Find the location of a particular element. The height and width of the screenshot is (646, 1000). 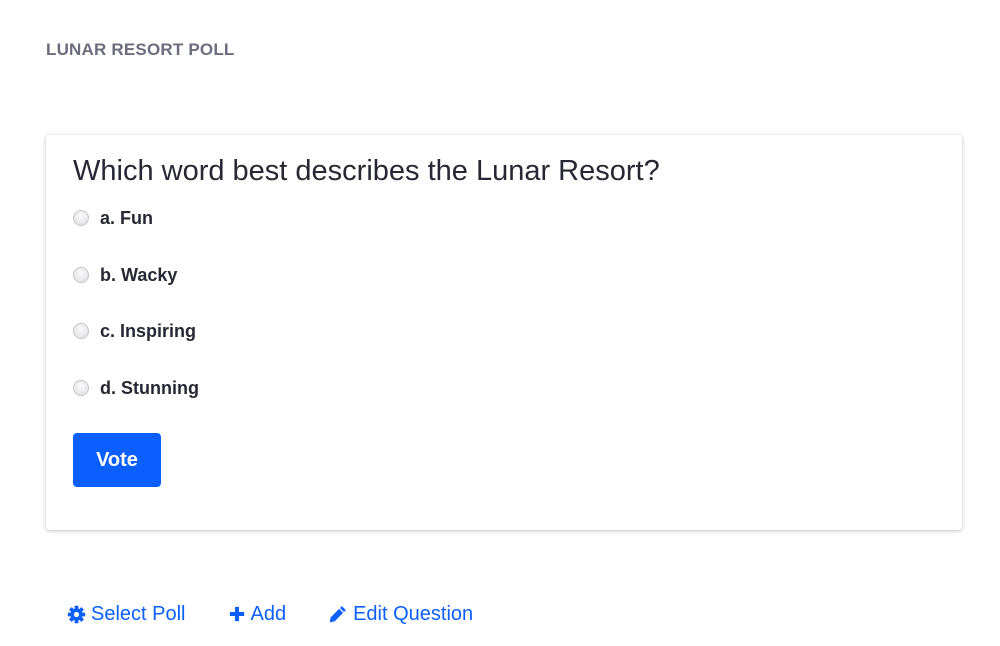

select-poll-link: Select Poll is located at coordinates (126, 614).